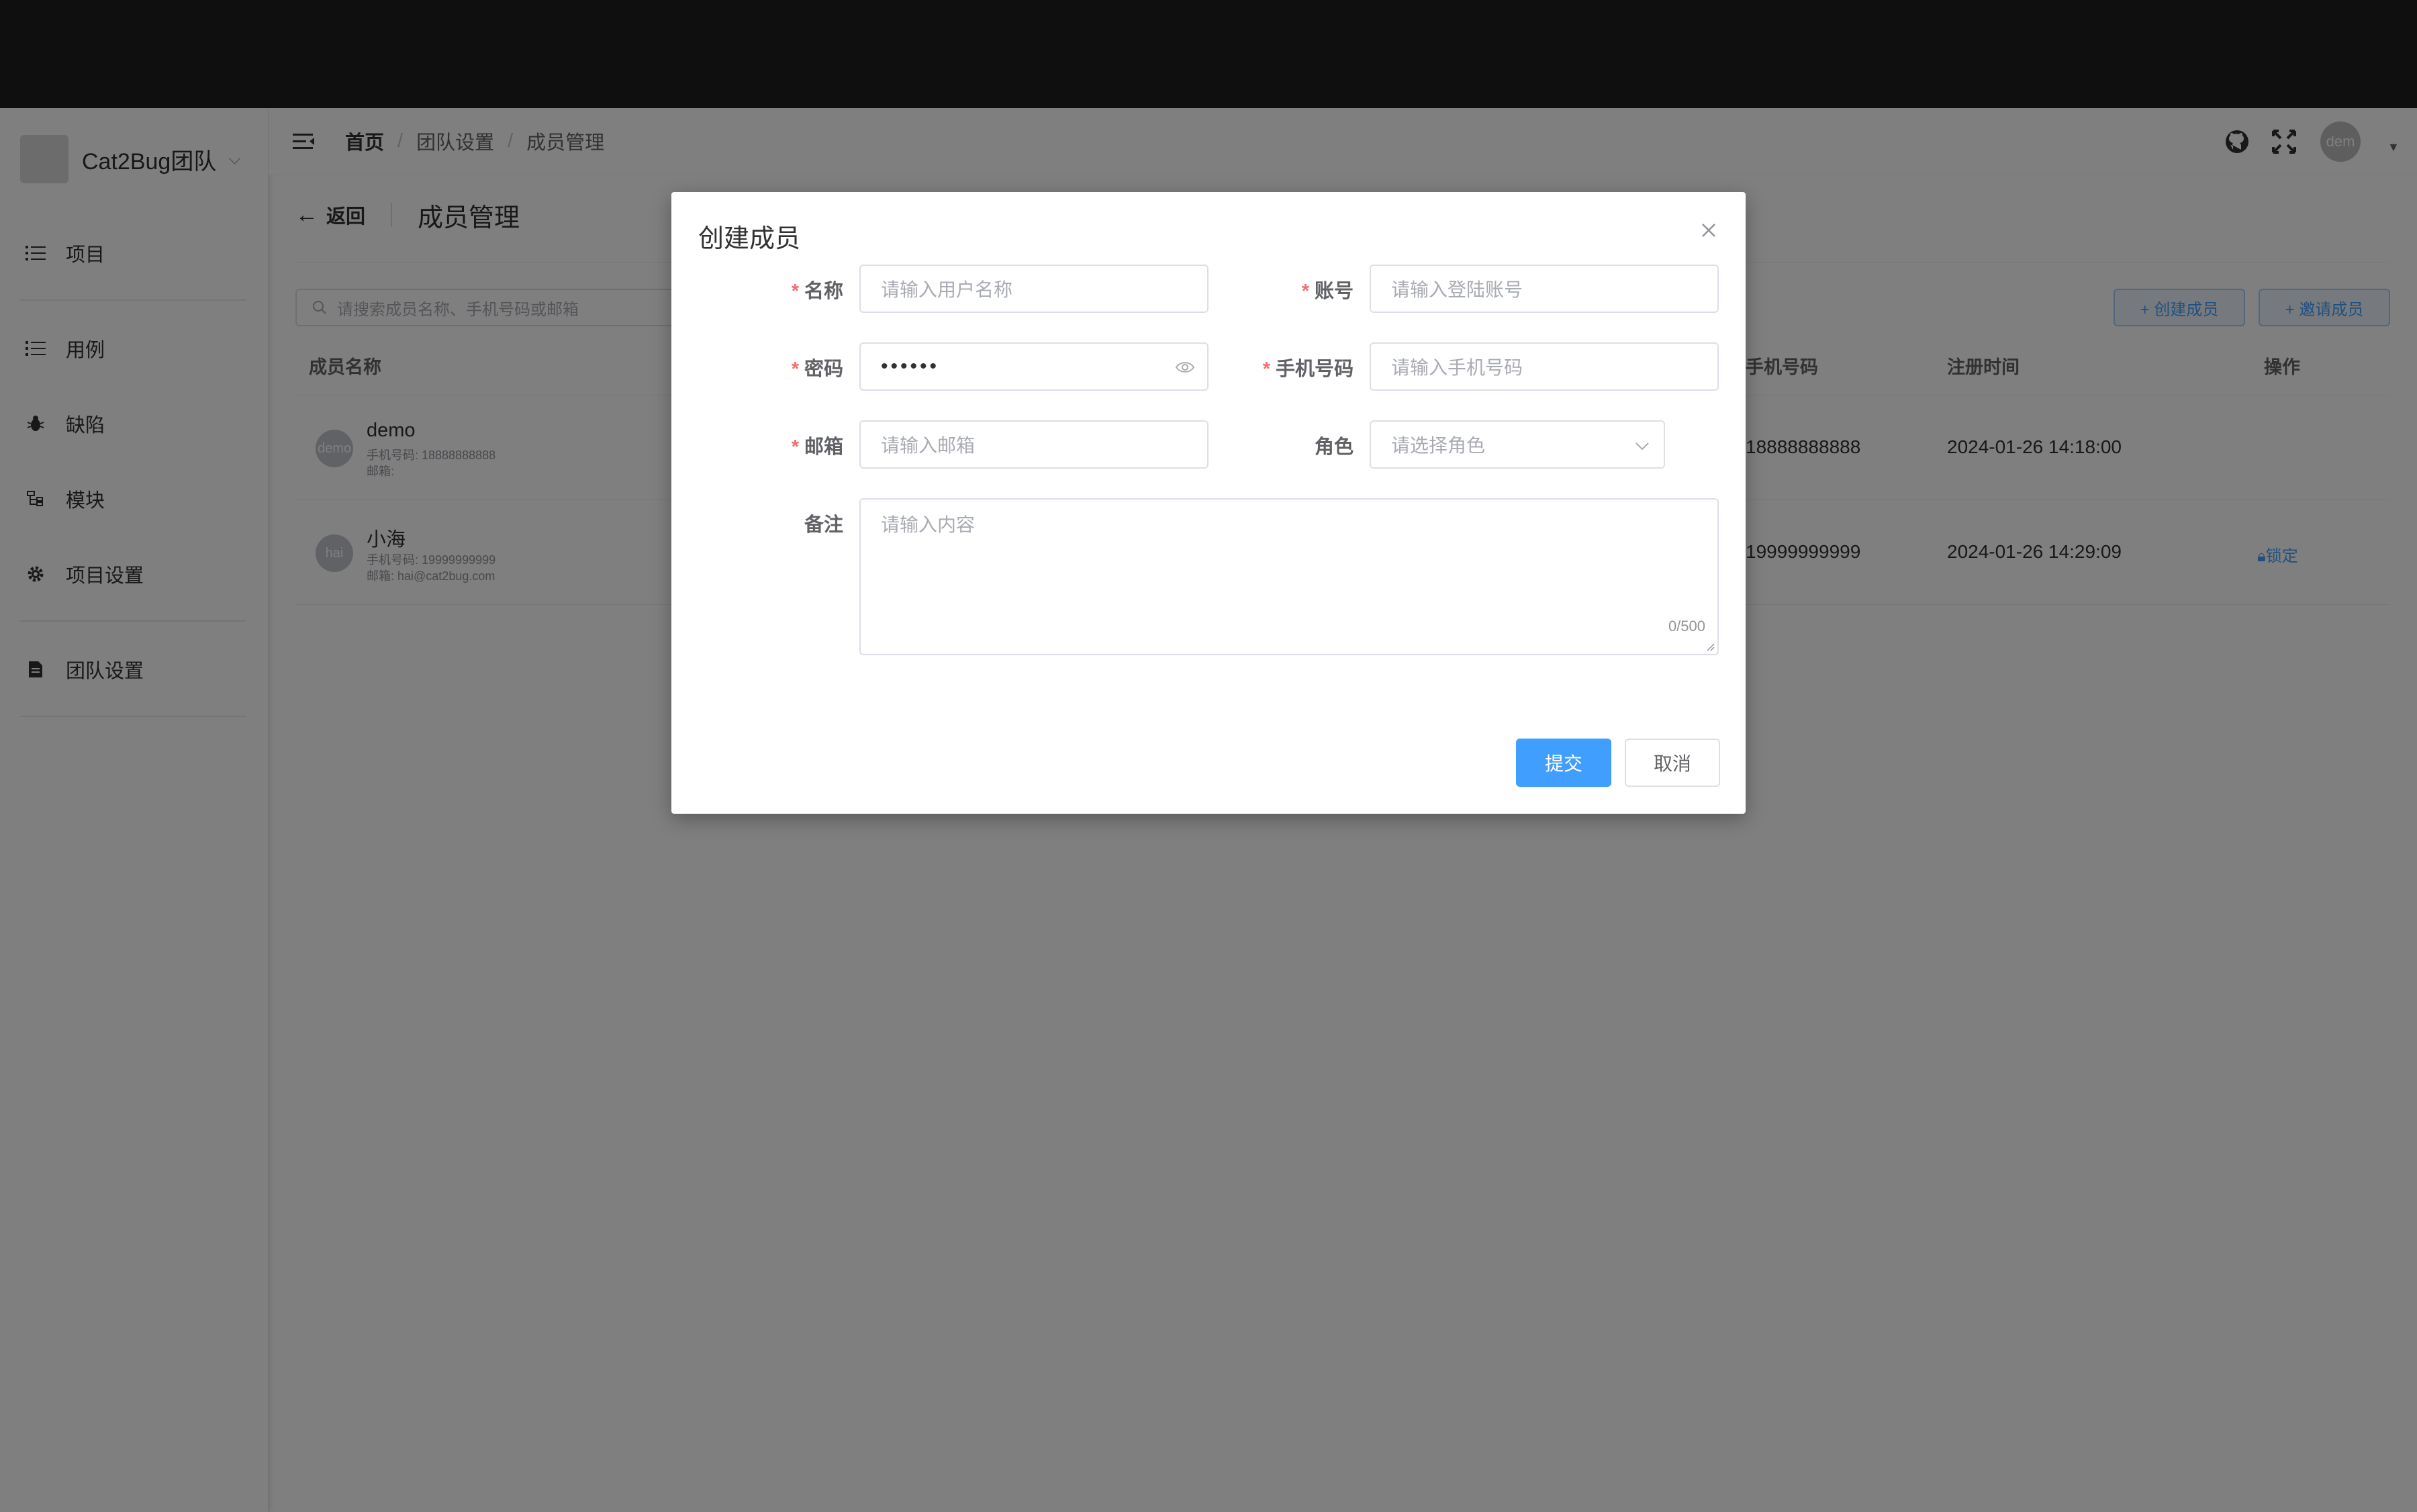 This screenshot has width=2417, height=1512. I want to click on phone-label: * 手机号码, so click(1308, 369).